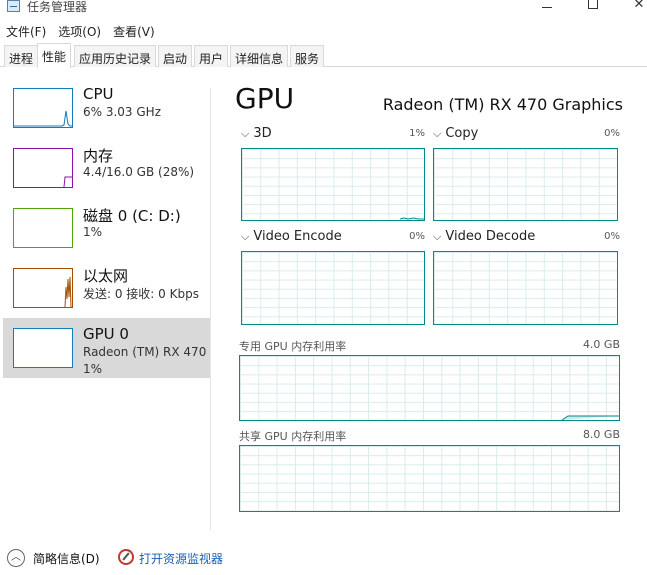 This screenshot has height=575, width=647. I want to click on engine-selector-copy: ⌵ Copy, so click(455, 133).